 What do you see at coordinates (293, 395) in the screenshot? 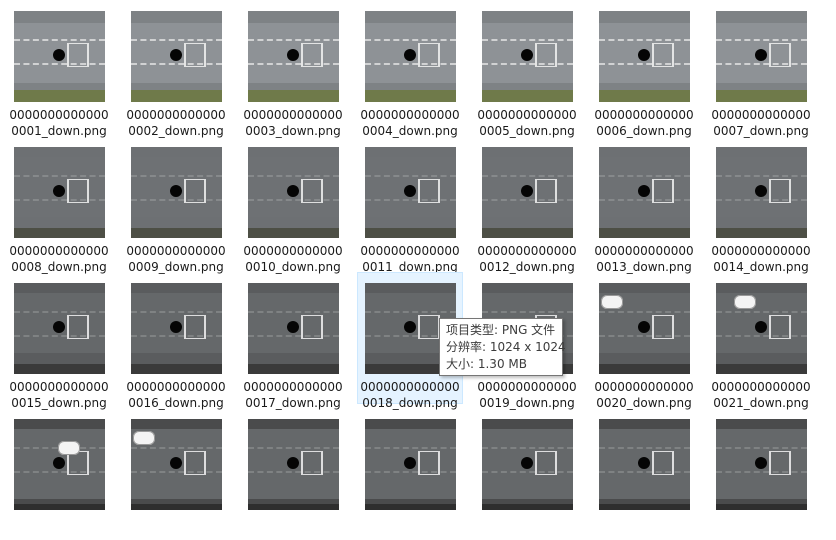
I see `file-name-label: 0000000000000 0017_down.png` at bounding box center [293, 395].